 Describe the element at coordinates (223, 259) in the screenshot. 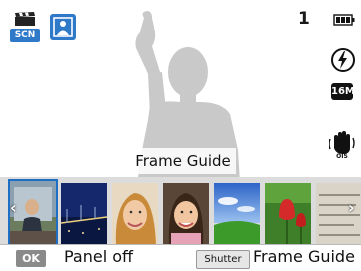

I see `shutter-key: Shutter` at that location.